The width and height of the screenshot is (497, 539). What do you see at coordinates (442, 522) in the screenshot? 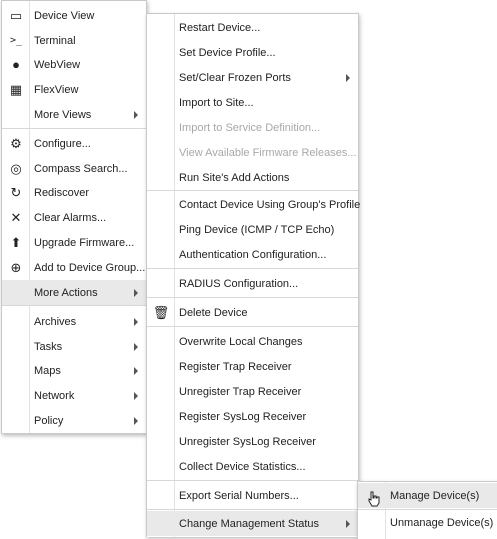
I see `menu-item-label: Unmanage Device(s)` at bounding box center [442, 522].